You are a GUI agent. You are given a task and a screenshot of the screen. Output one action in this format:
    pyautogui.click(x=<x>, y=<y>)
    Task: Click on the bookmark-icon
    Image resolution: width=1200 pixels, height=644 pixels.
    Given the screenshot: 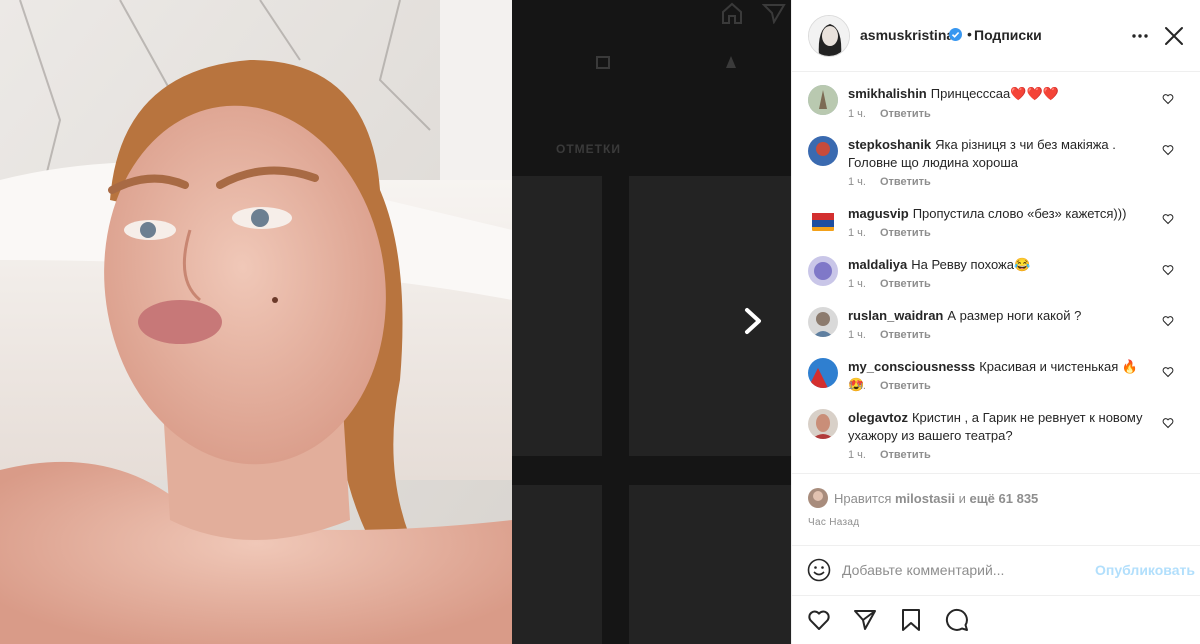 What is the action you would take?
    pyautogui.click(x=911, y=620)
    